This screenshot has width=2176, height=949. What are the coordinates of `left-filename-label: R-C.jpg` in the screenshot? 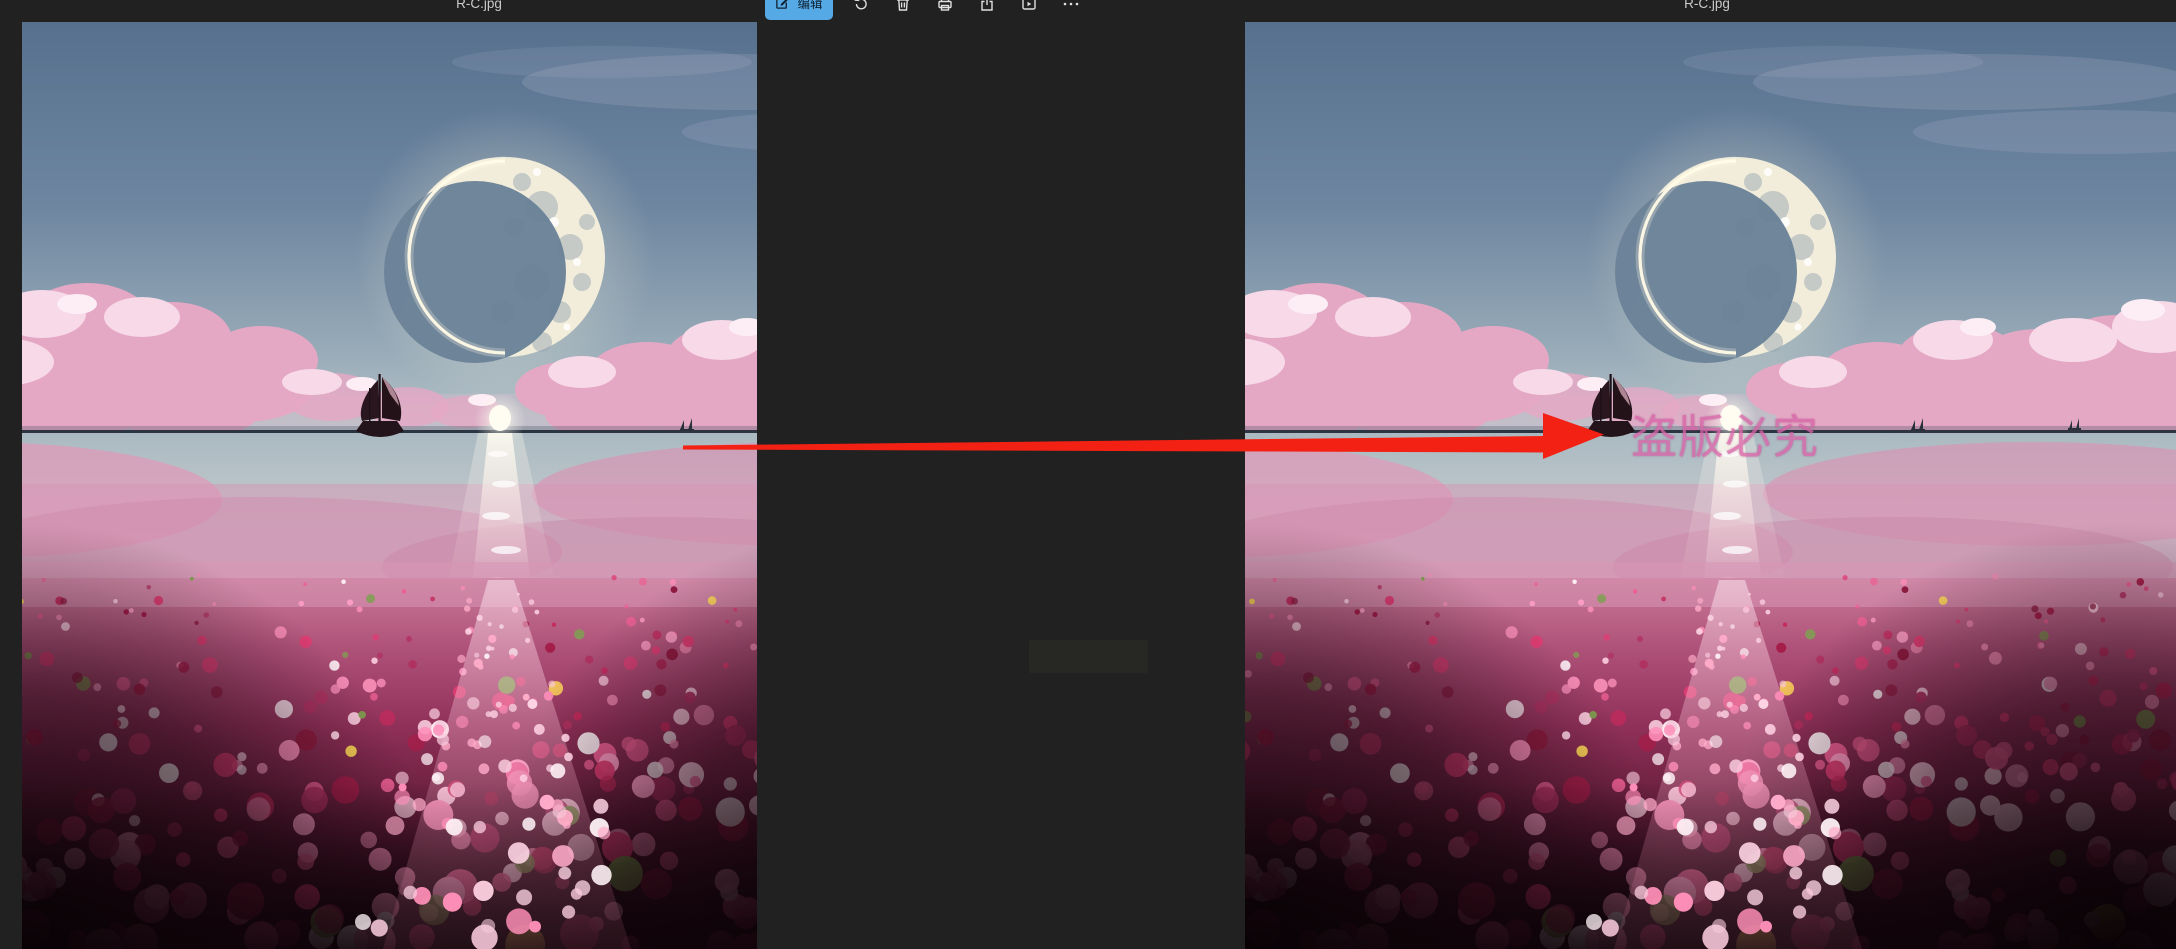 It's located at (479, 5).